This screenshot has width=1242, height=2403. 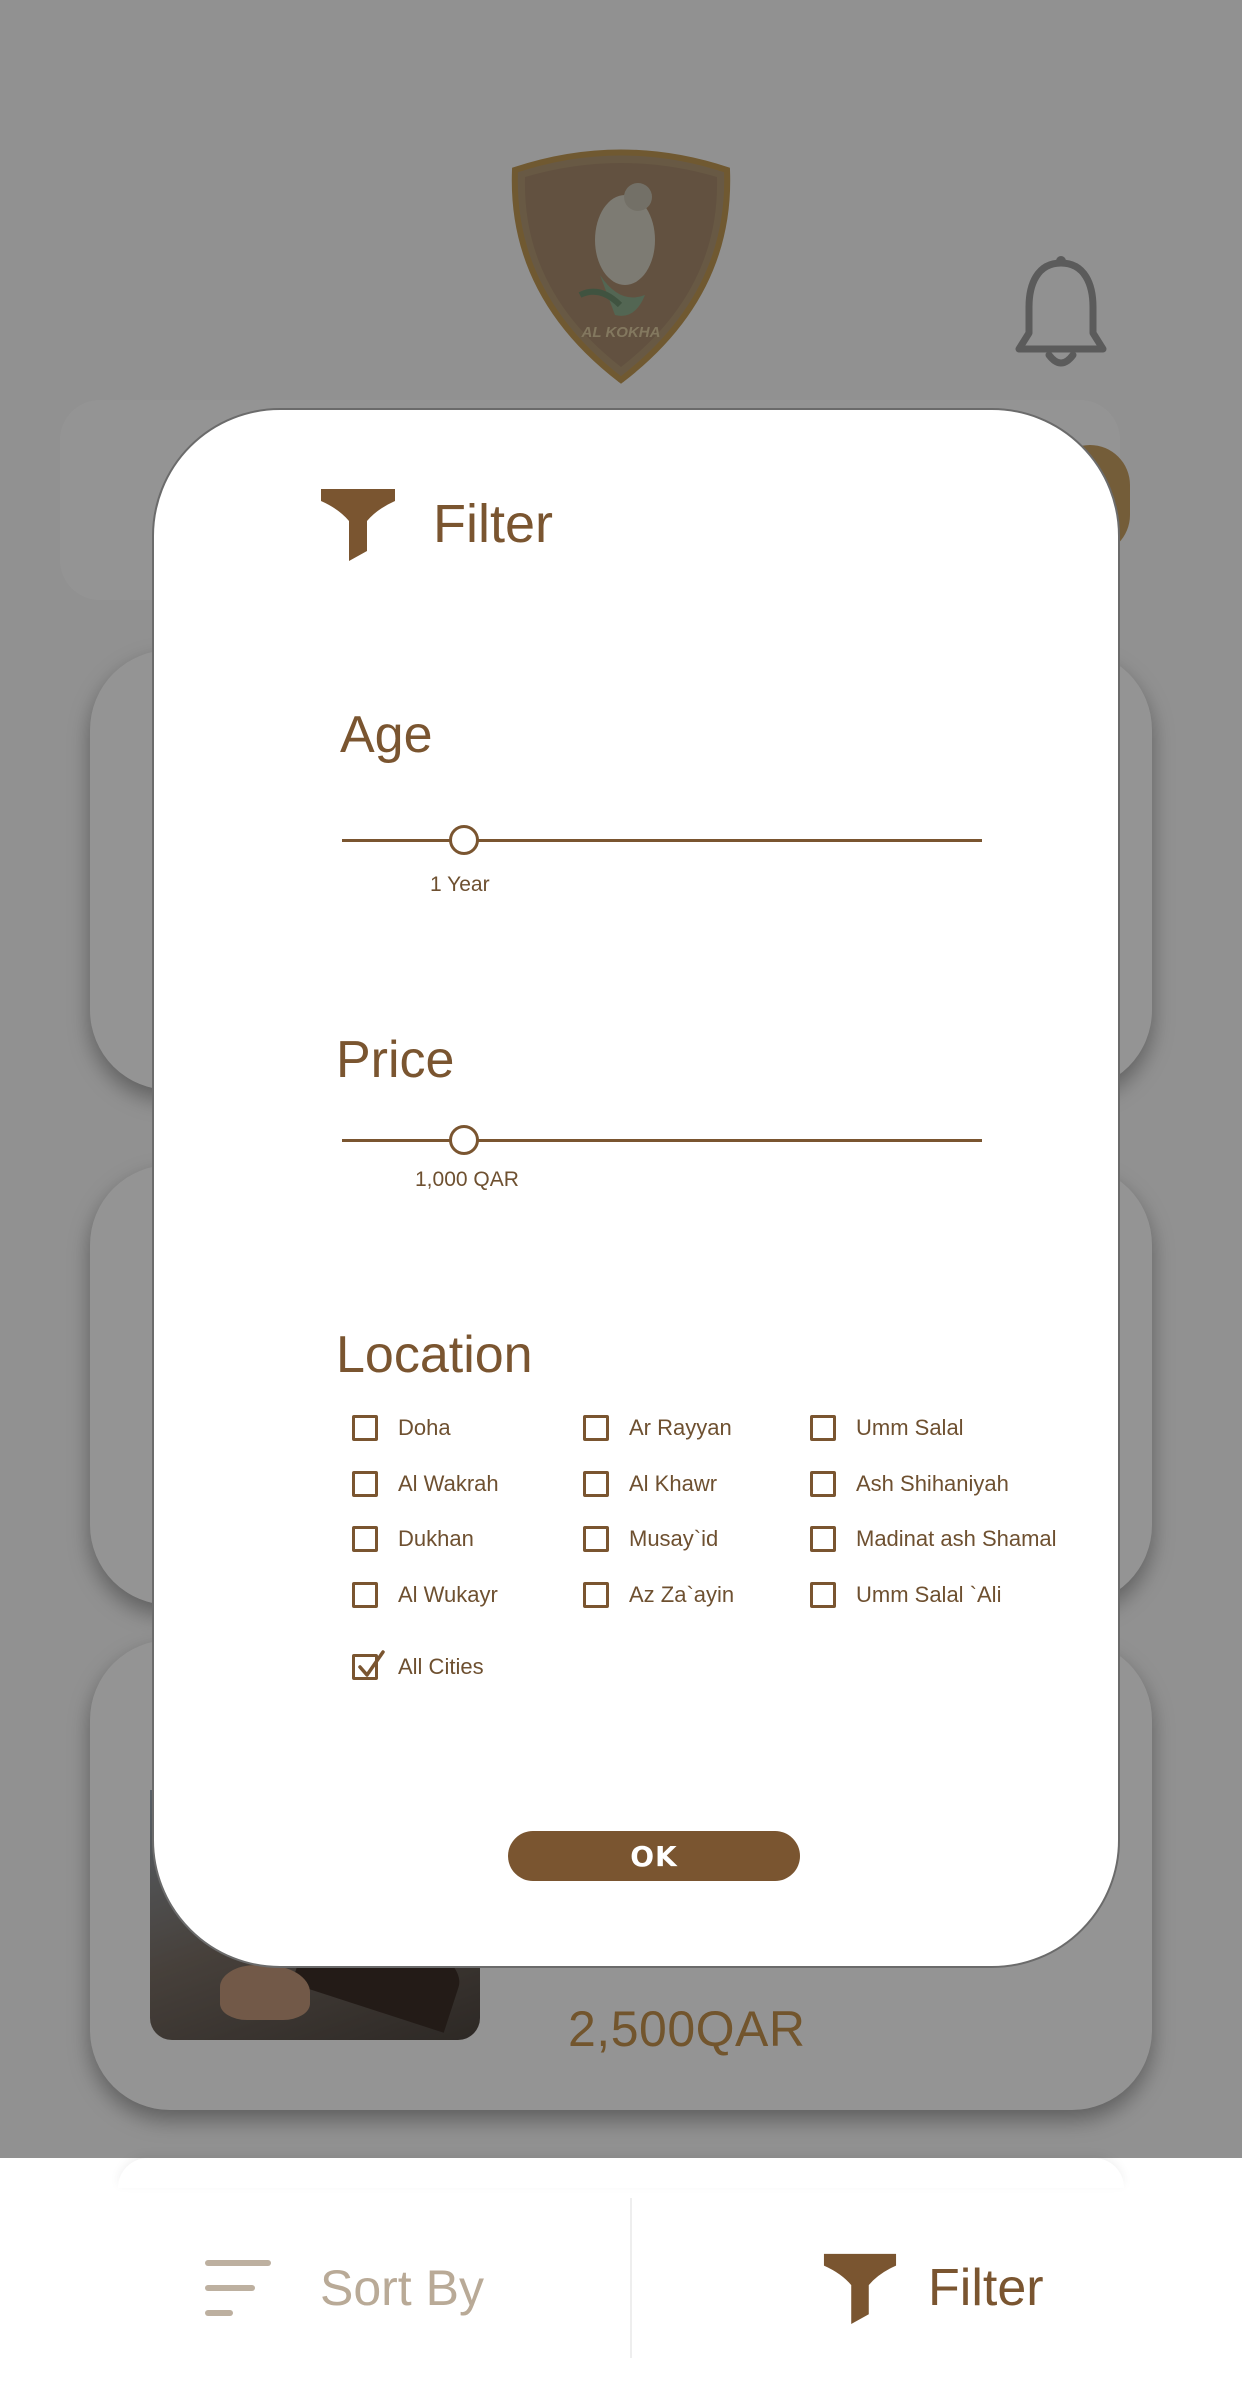 I want to click on location-option-ash-shihaniyah: Ash Shihaniyah, so click(x=909, y=1484).